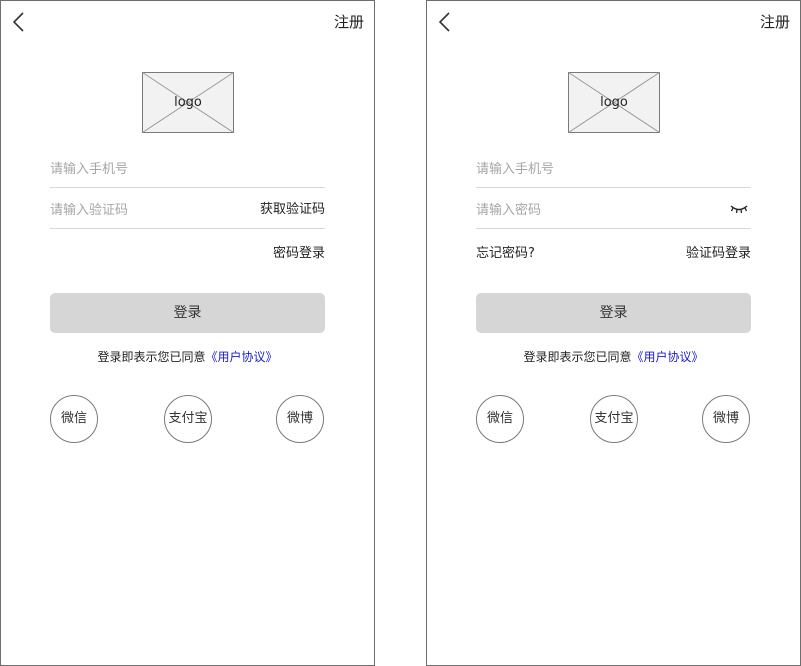  Describe the element at coordinates (505, 254) in the screenshot. I see `forgot-password-link: 忘记密码?` at that location.